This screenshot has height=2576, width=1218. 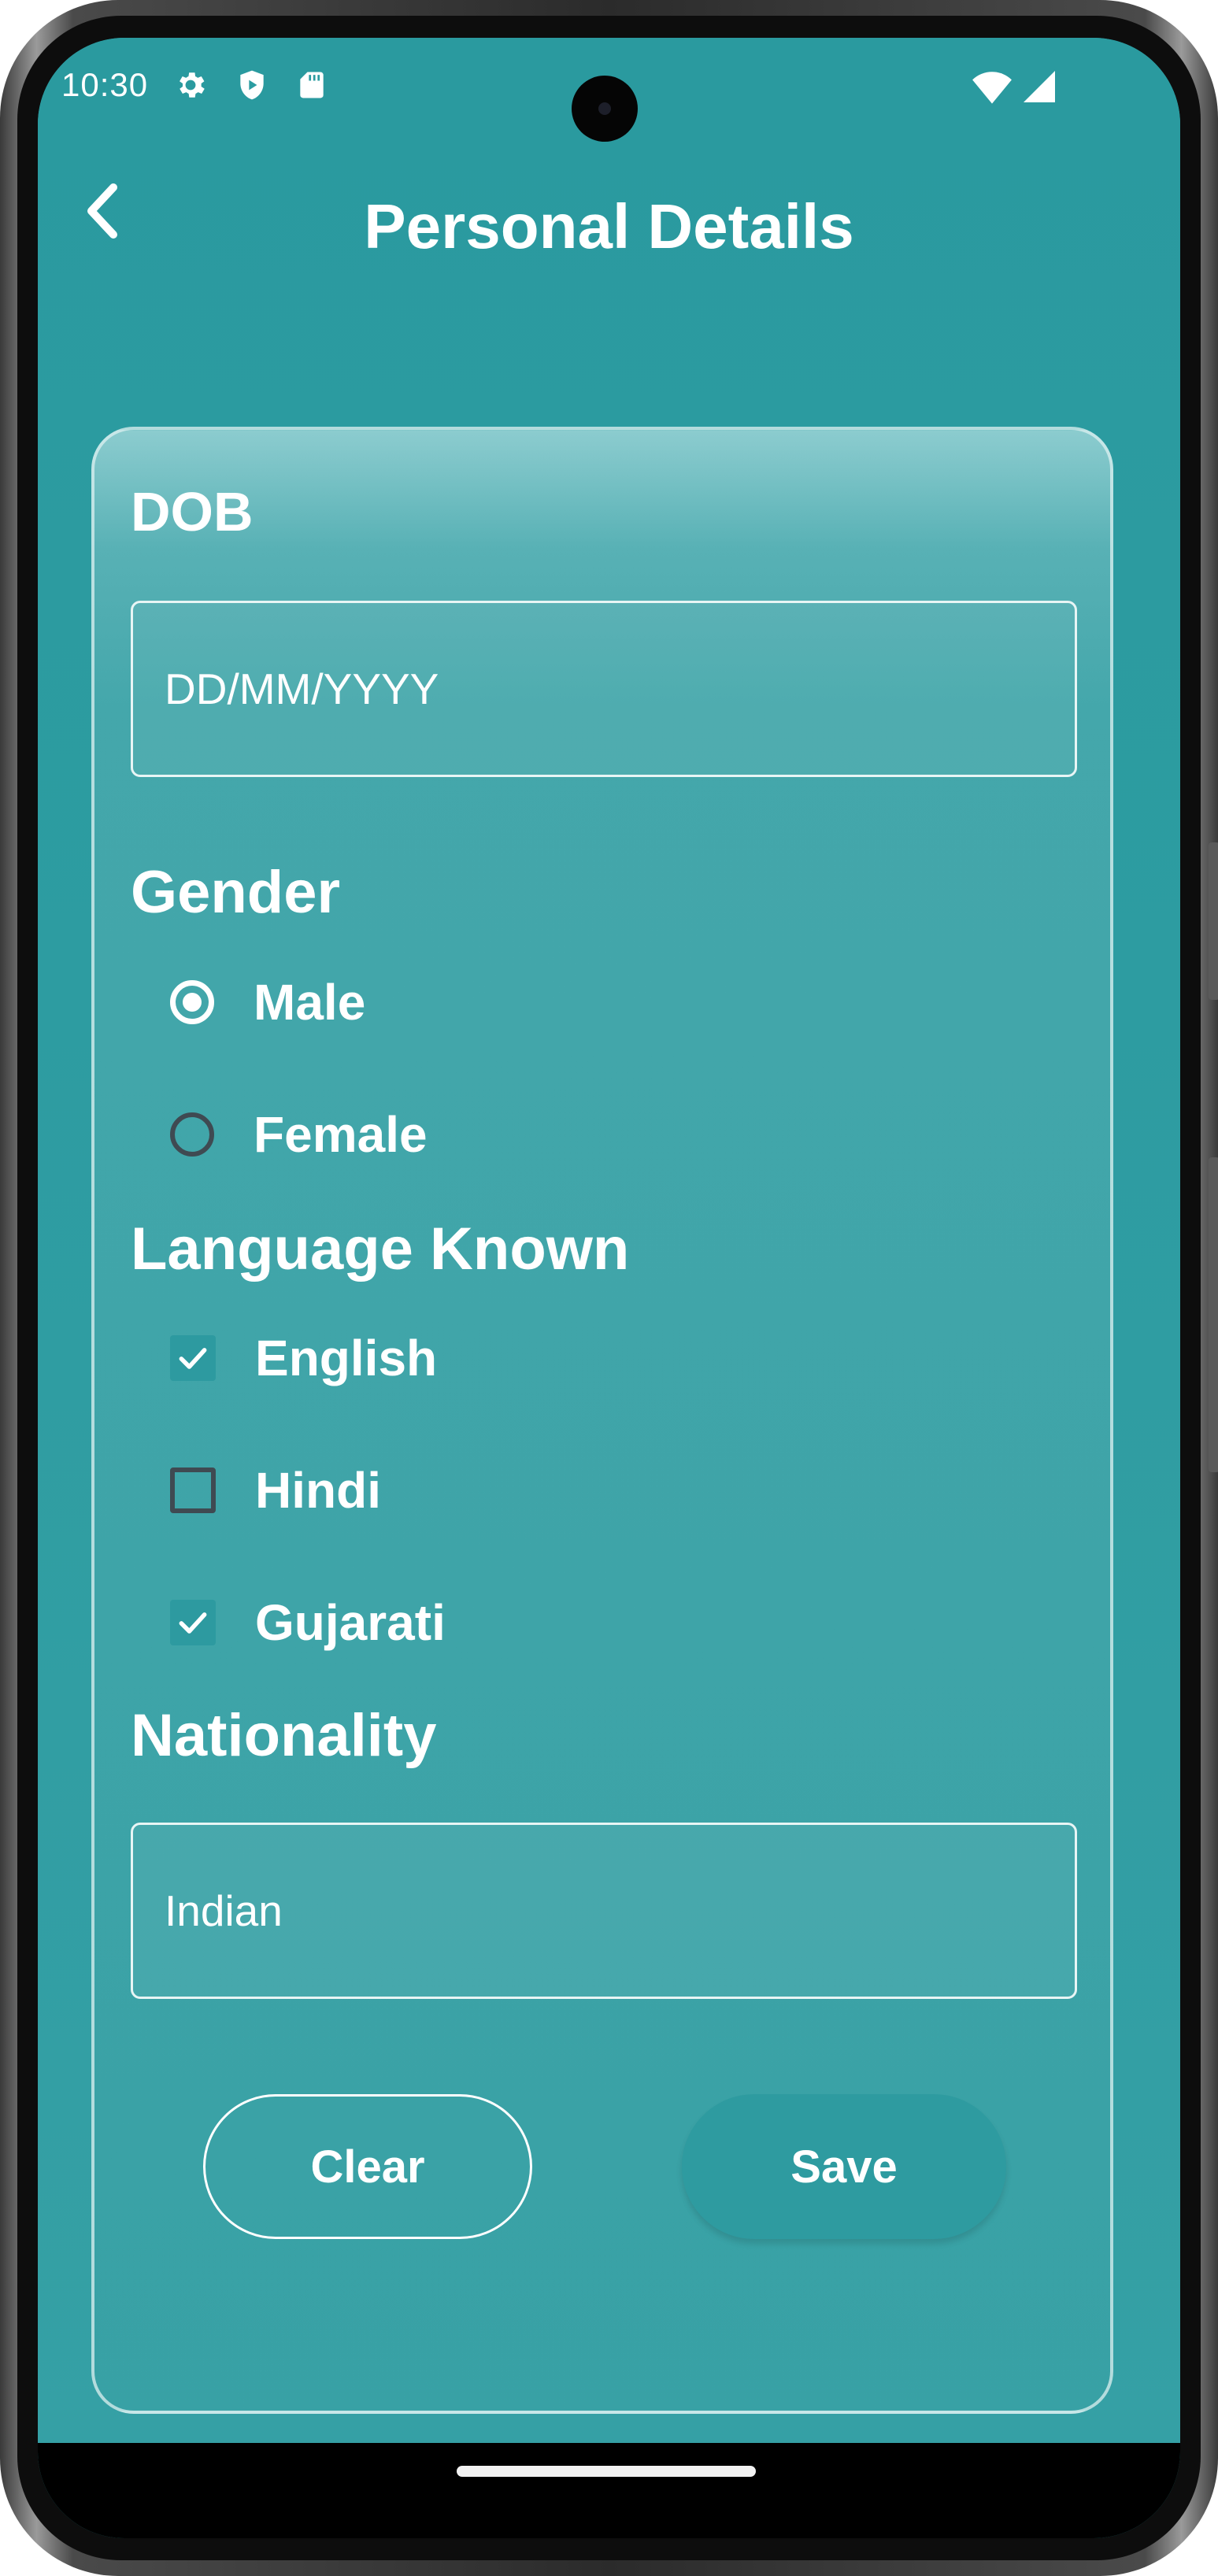 I want to click on checkbox-hindi: Hindi, so click(x=275, y=1490).